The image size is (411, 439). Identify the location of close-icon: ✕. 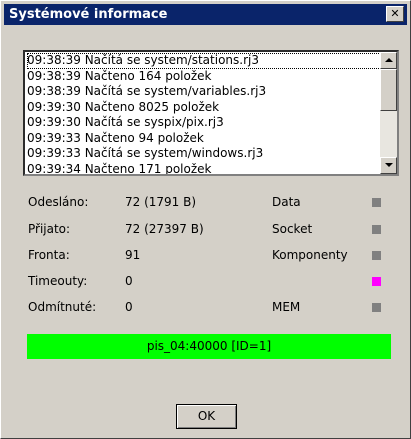
(395, 13).